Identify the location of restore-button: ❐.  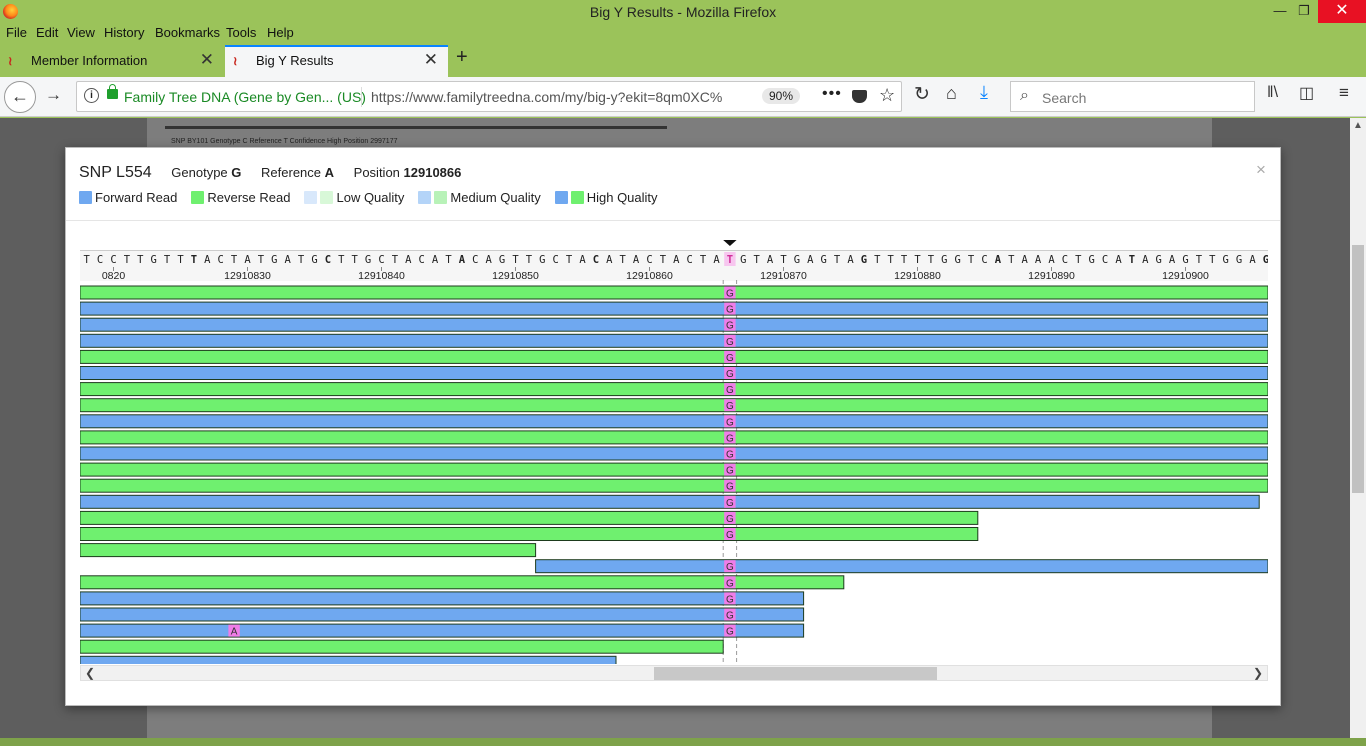
(1304, 11).